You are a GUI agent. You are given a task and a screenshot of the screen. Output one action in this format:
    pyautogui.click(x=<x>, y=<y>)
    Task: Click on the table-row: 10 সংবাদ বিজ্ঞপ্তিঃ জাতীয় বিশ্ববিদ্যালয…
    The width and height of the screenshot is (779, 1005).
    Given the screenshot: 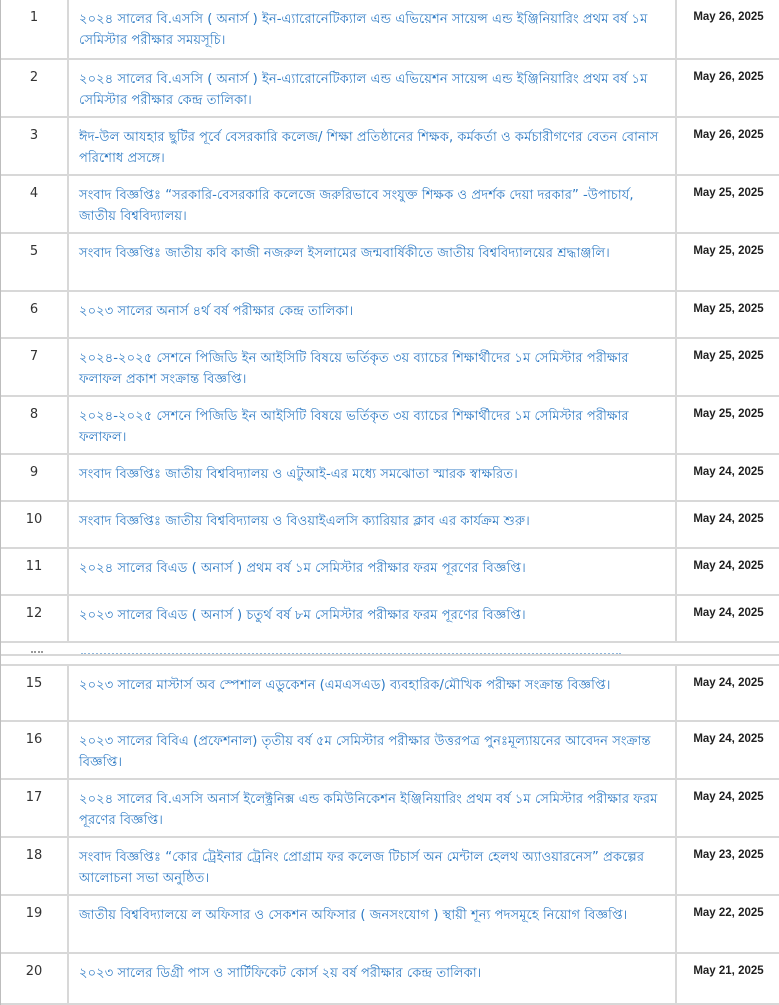 What is the action you would take?
    pyautogui.click(x=390, y=525)
    